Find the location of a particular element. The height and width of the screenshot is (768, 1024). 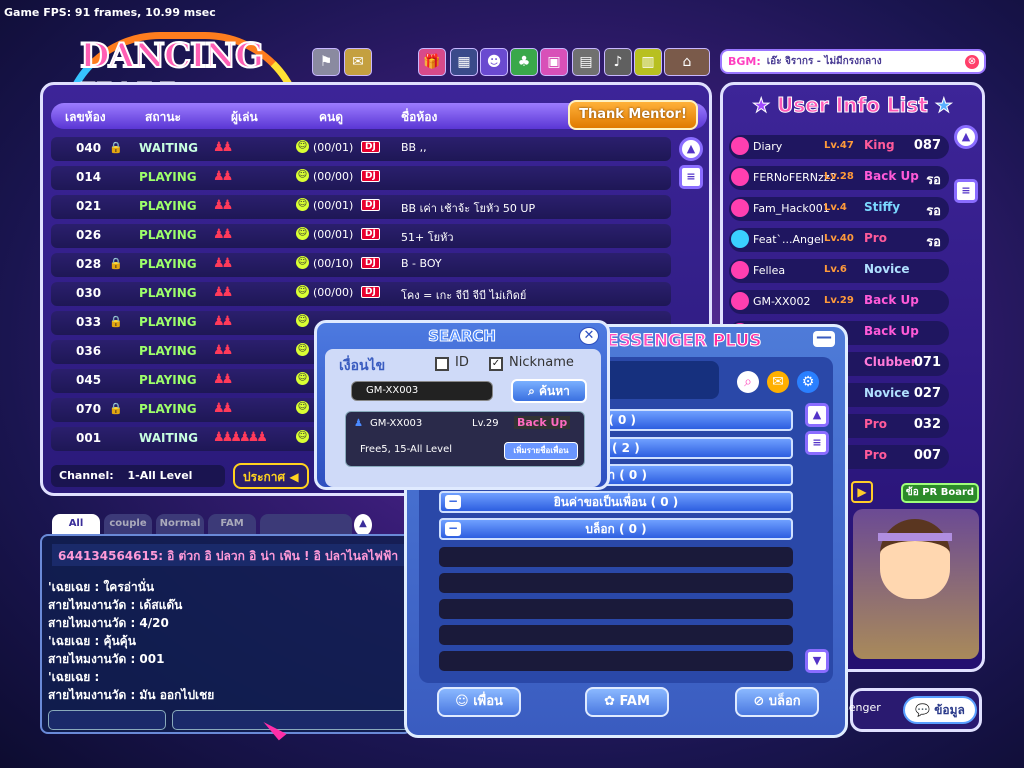

room-row: 028 🔒 PLAYING ♟♟ ☺ (00/10) DJ B - BOY is located at coordinates (361, 265).